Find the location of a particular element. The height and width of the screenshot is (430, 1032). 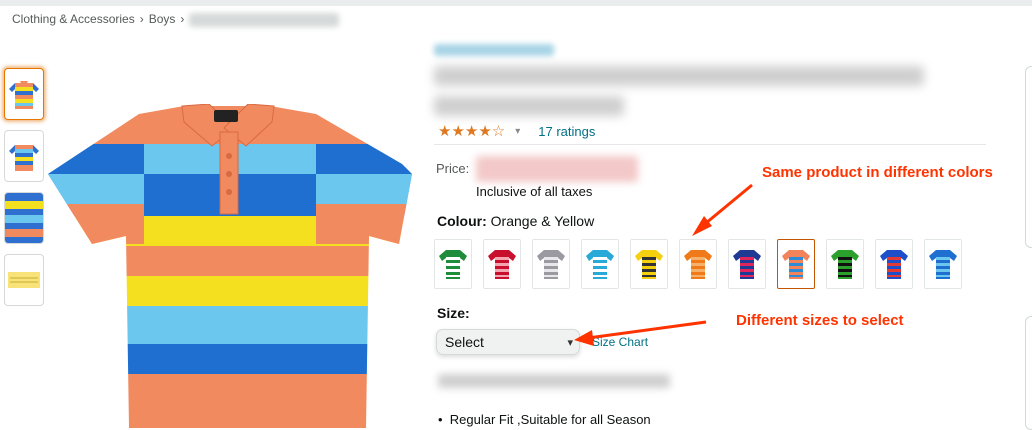

breadcrumb: Clothing & Accessories › Boys › is located at coordinates (176, 19).